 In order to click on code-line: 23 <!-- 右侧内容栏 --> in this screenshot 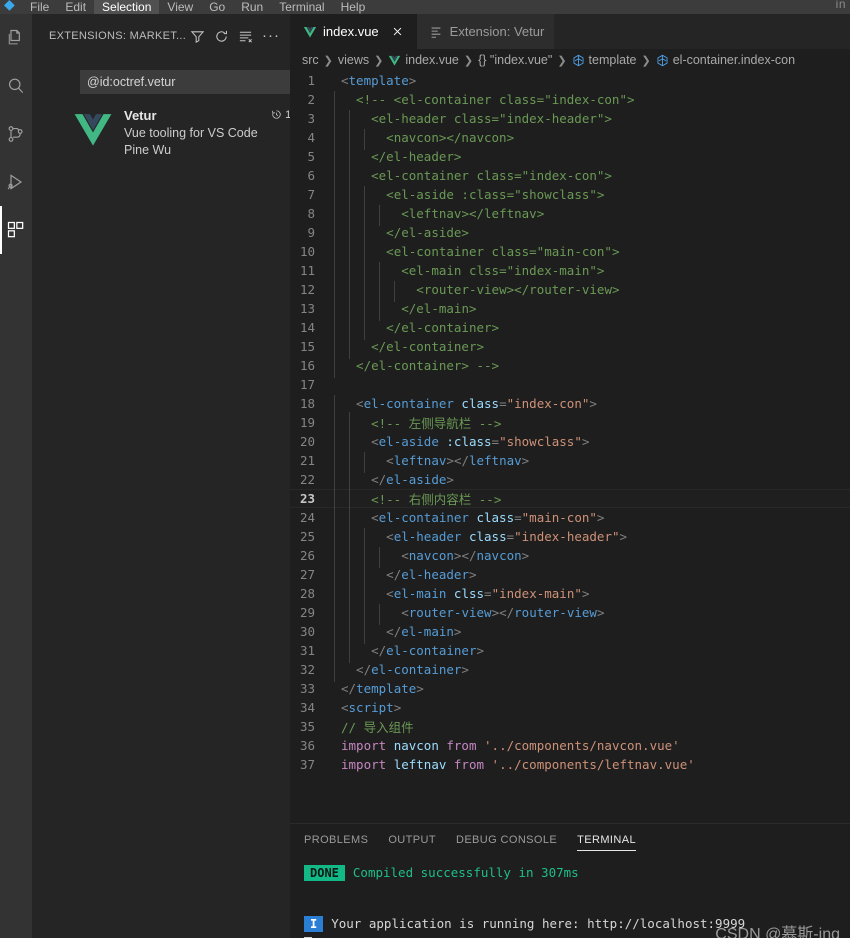, I will do `click(570, 498)`.